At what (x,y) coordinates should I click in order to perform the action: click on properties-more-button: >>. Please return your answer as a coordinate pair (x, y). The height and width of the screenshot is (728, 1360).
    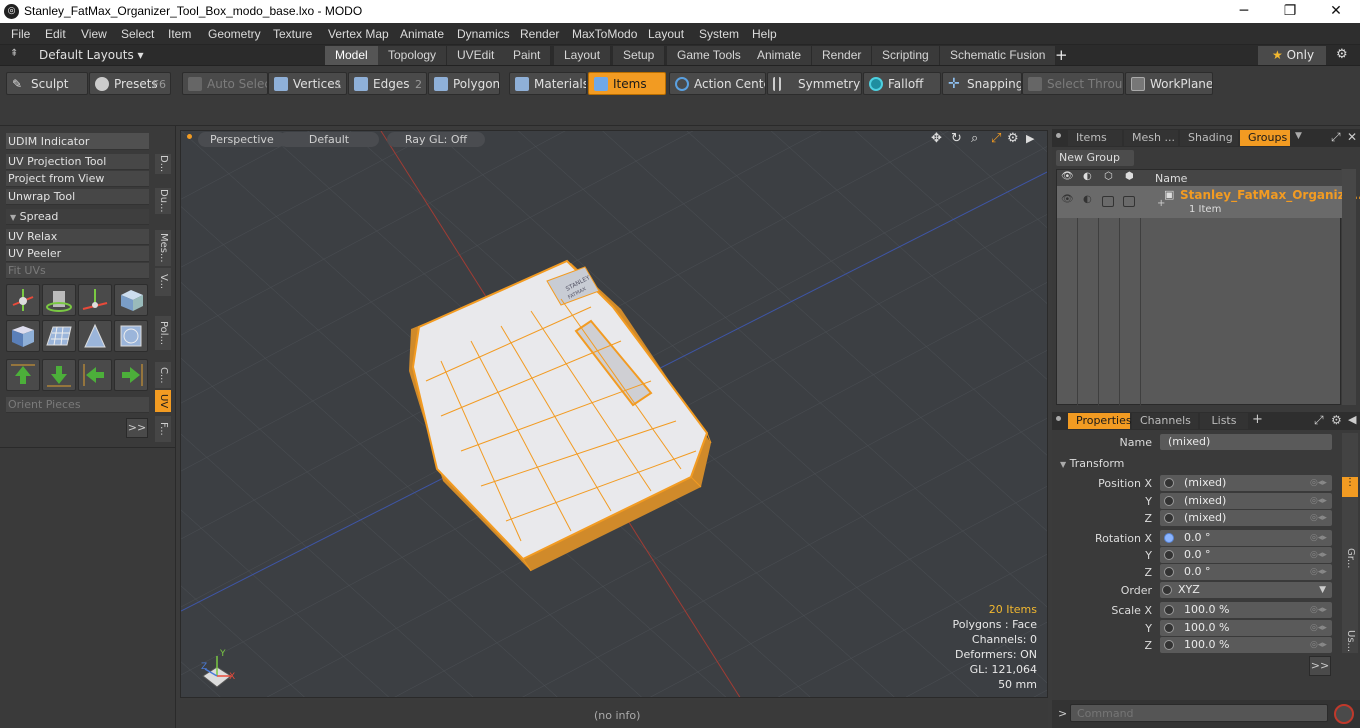
    Looking at the image, I should click on (1320, 666).